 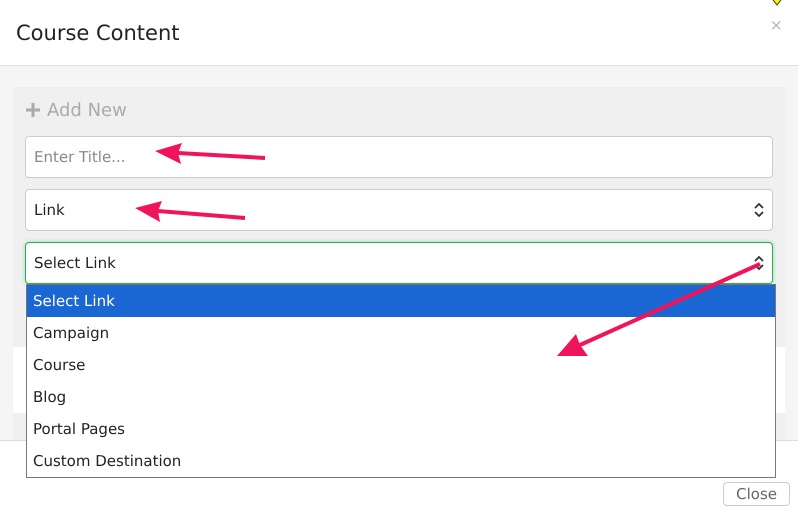 What do you see at coordinates (401, 365) in the screenshot?
I see `dropdown-option: Course` at bounding box center [401, 365].